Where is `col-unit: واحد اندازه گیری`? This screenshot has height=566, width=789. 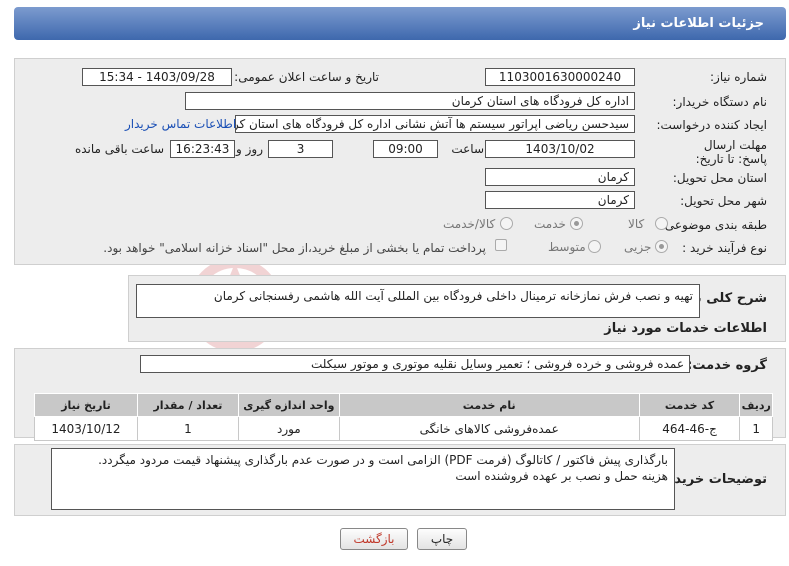
col-unit: واحد اندازه گیری is located at coordinates (288, 405).